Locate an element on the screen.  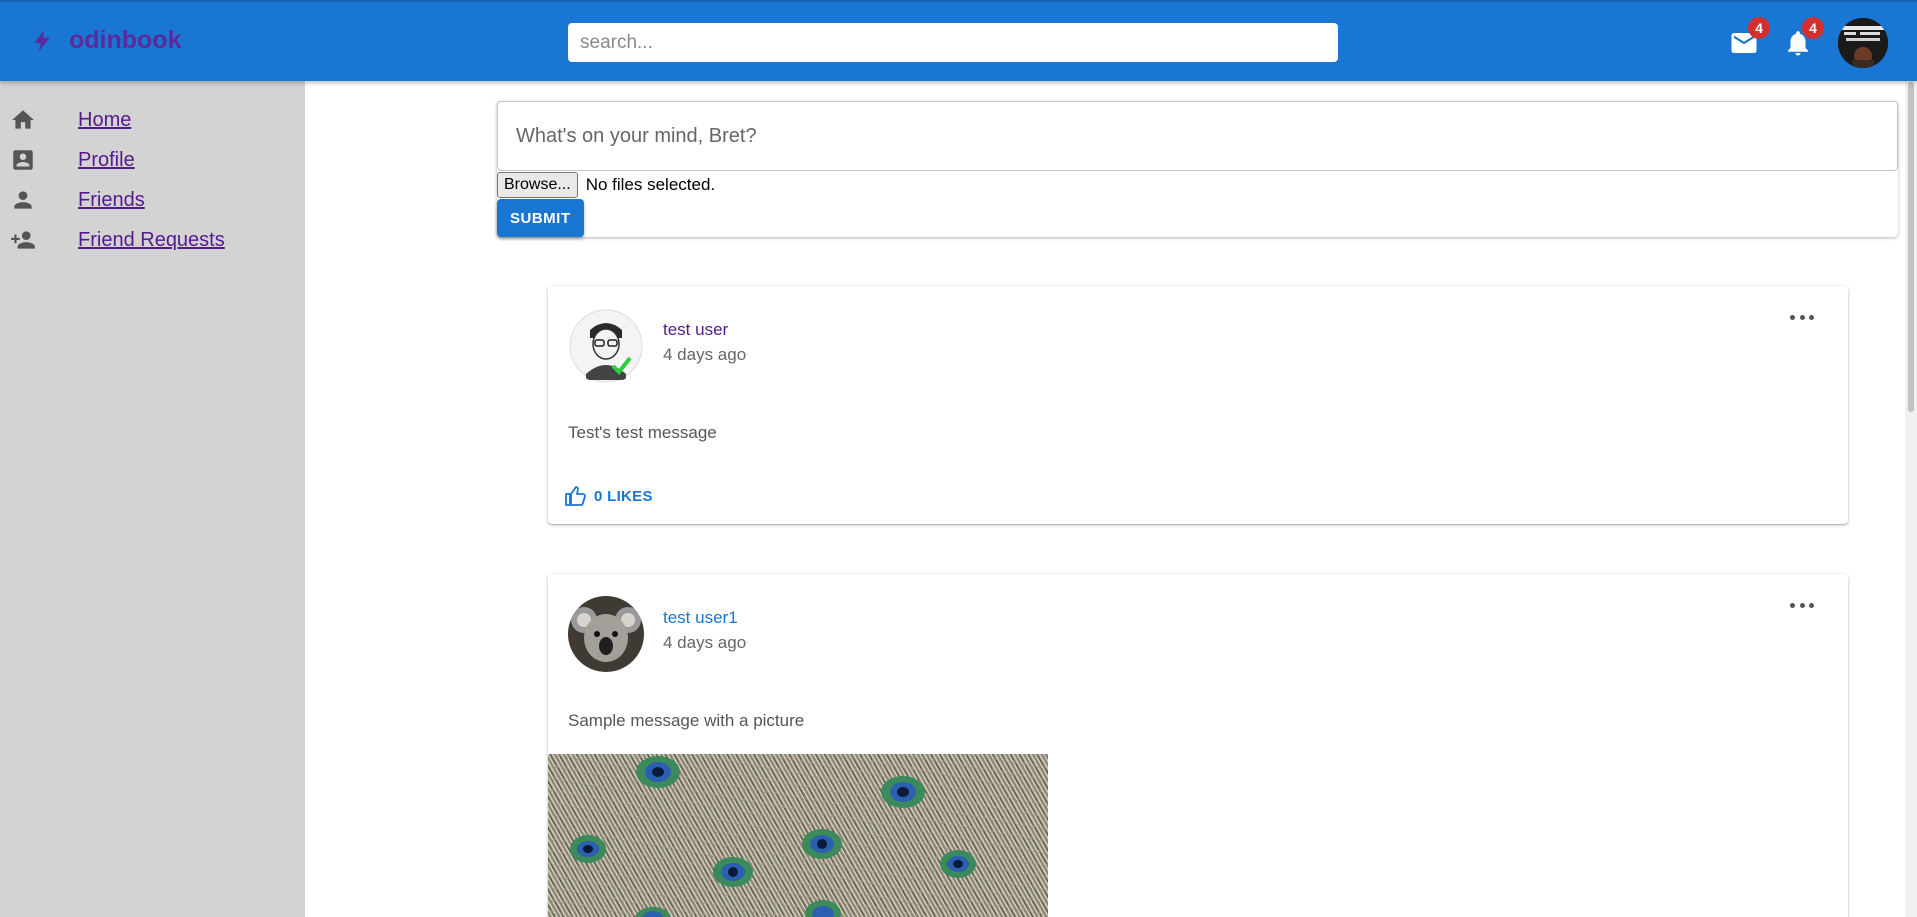
person-add-icon is located at coordinates (23, 240).